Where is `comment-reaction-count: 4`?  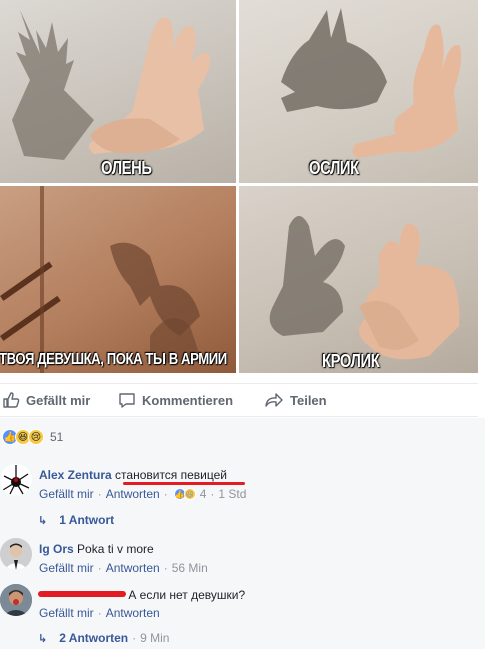 comment-reaction-count: 4 is located at coordinates (203, 494).